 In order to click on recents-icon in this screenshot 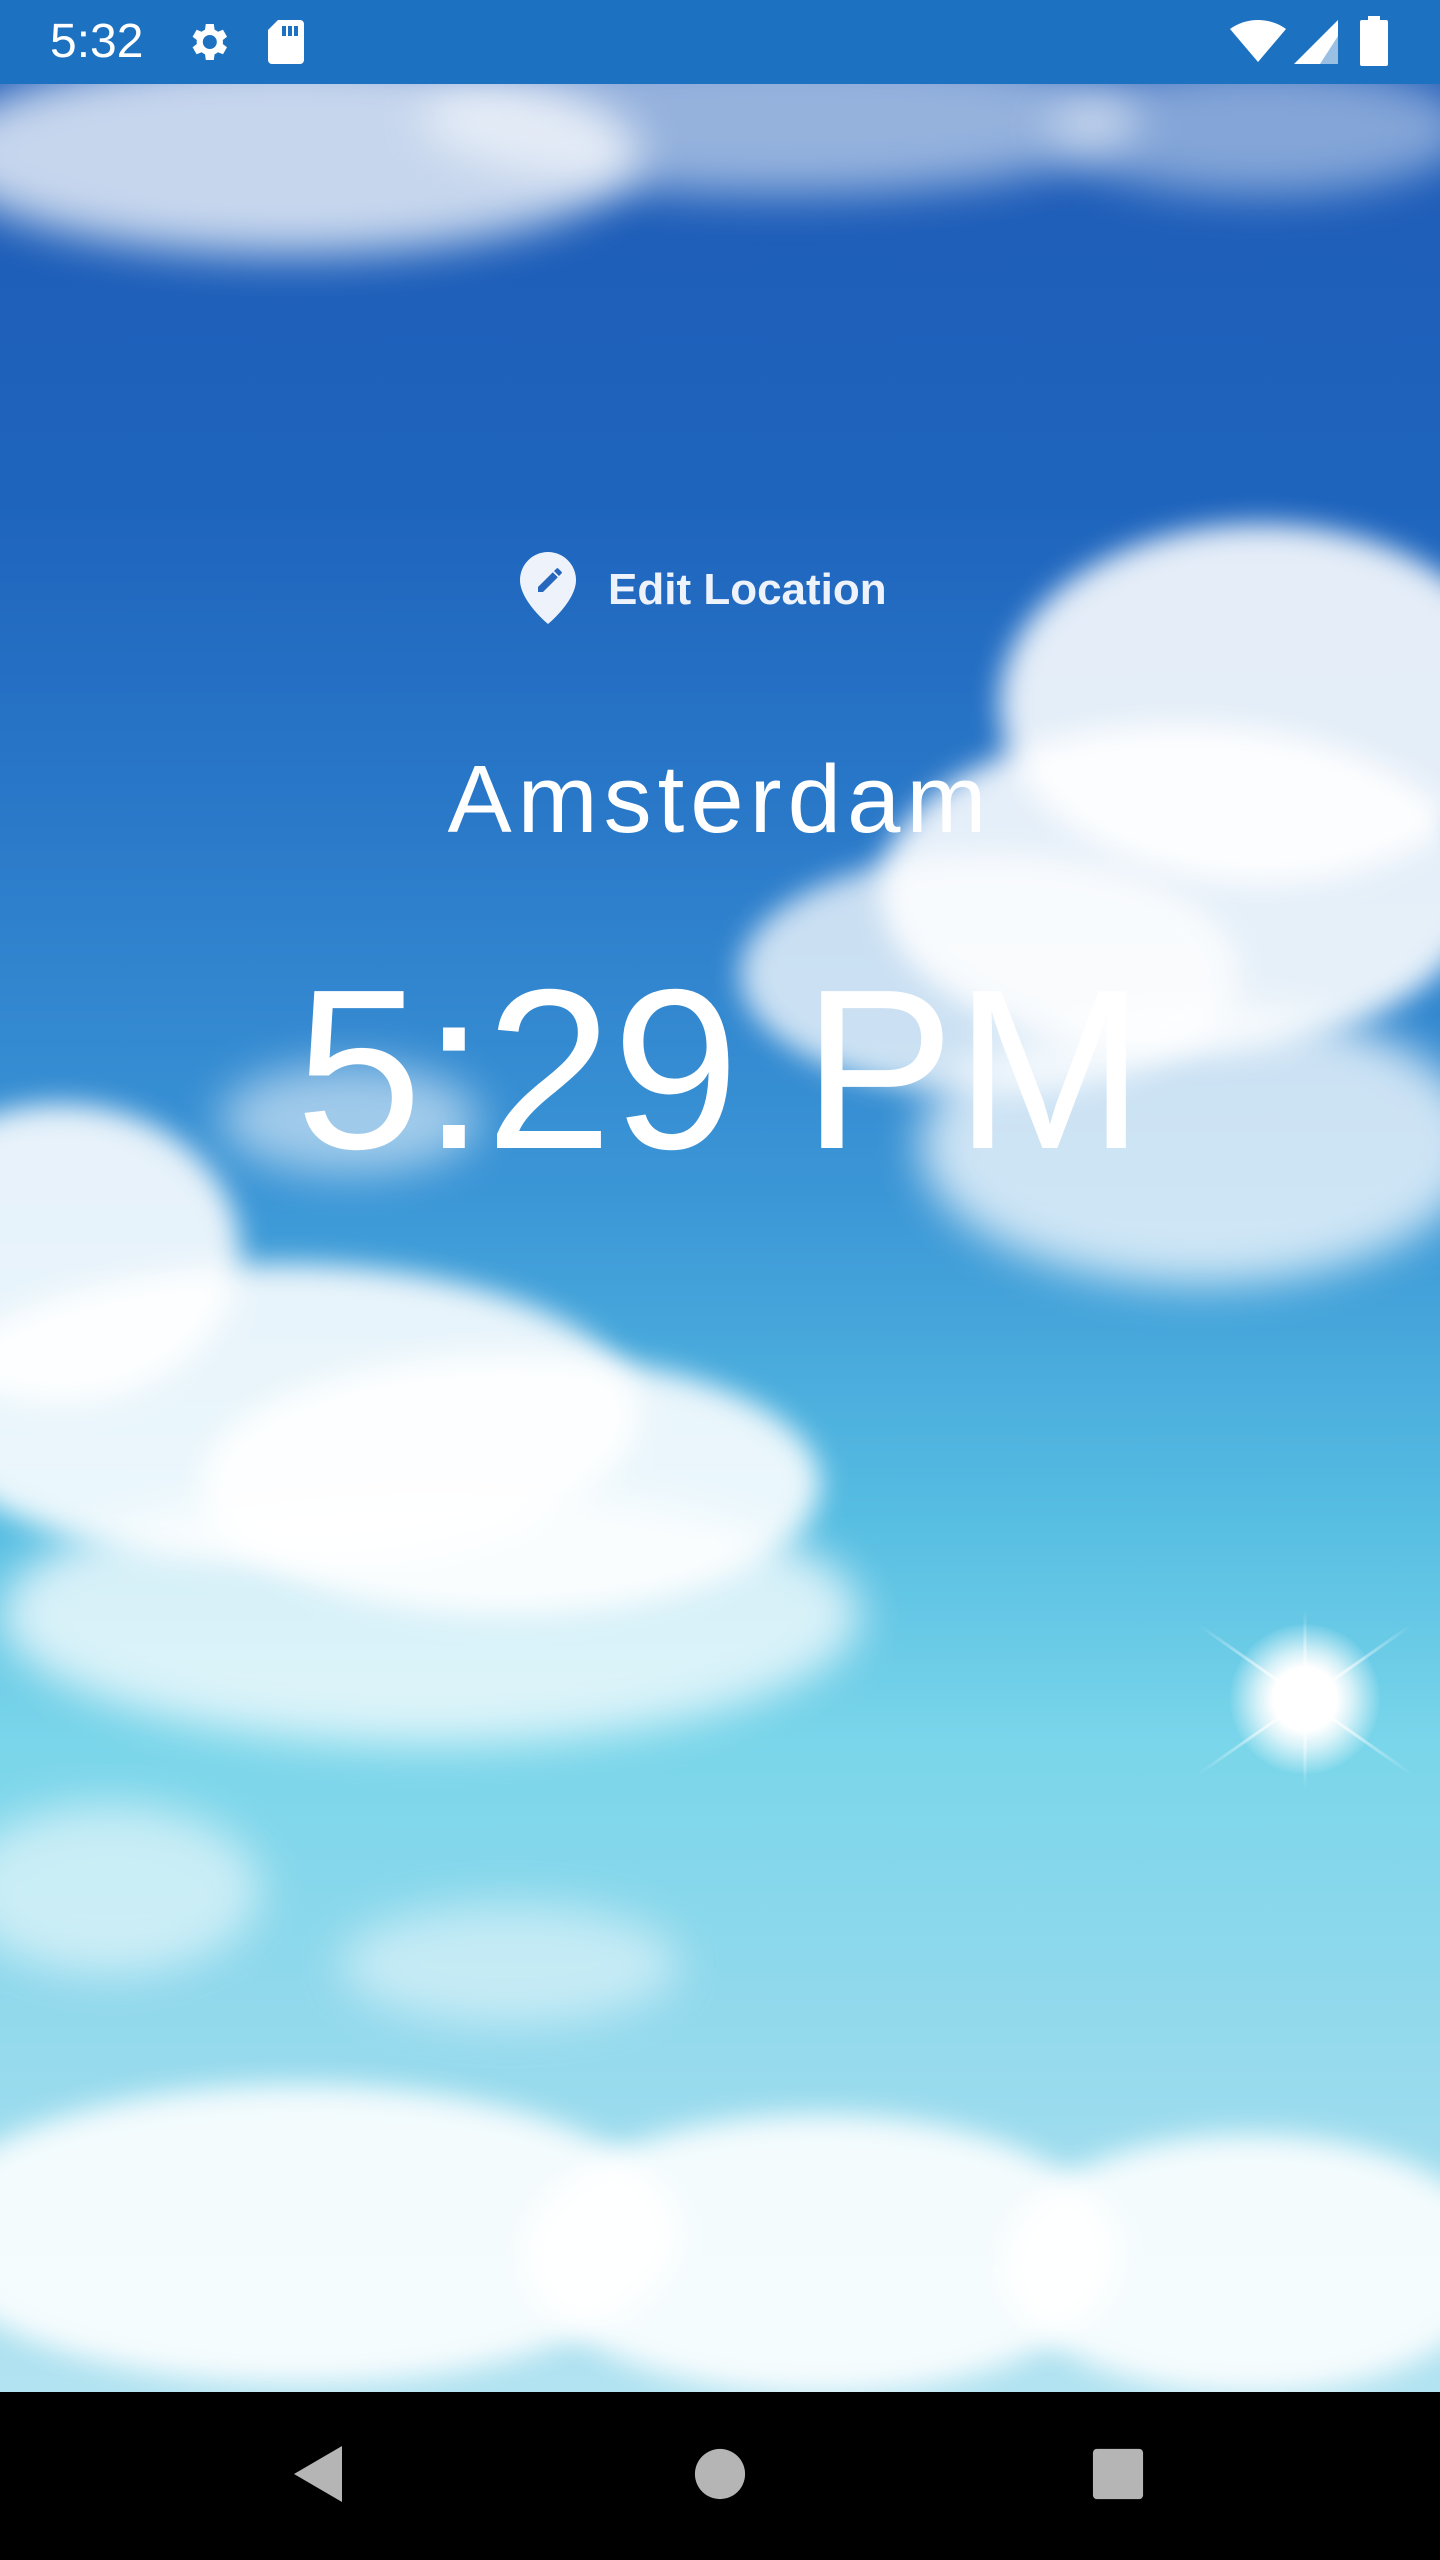, I will do `click(1118, 2476)`.